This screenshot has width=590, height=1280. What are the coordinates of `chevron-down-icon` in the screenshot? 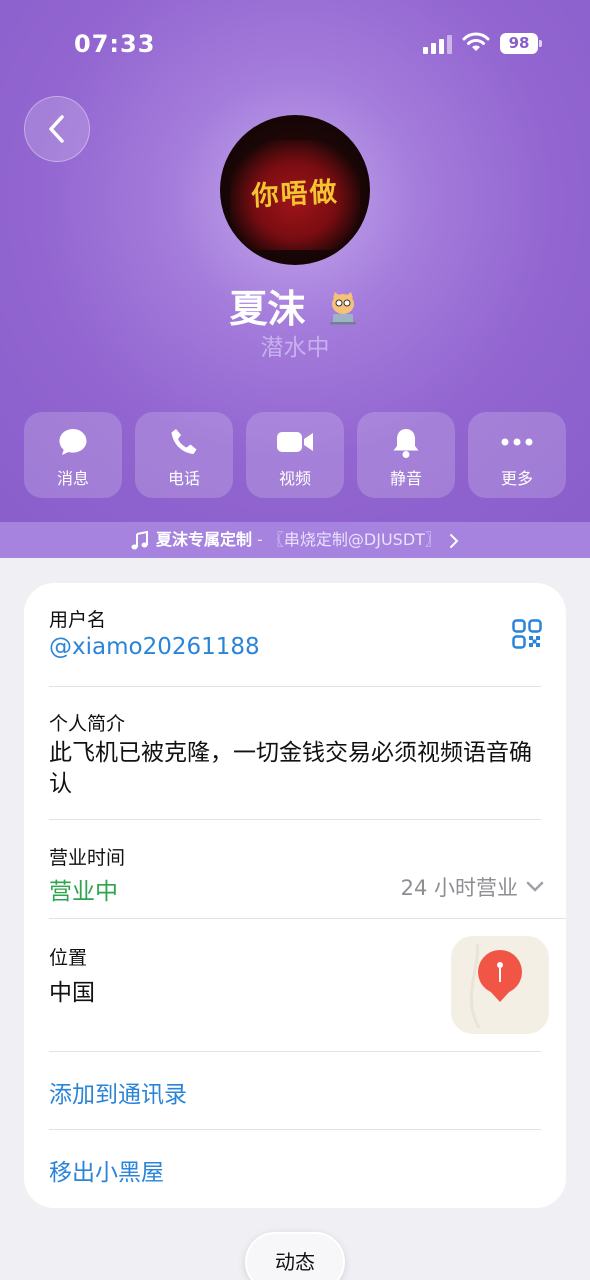 It's located at (535, 886).